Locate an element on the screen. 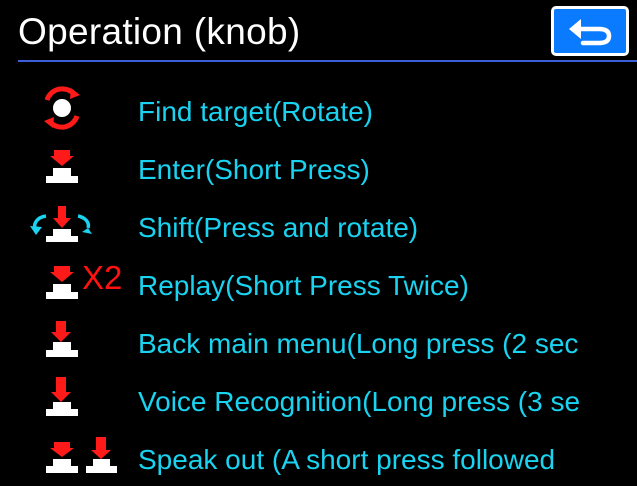 This screenshot has height=486, width=637. list-item-enter: Enter(Short Press) is located at coordinates (318, 170).